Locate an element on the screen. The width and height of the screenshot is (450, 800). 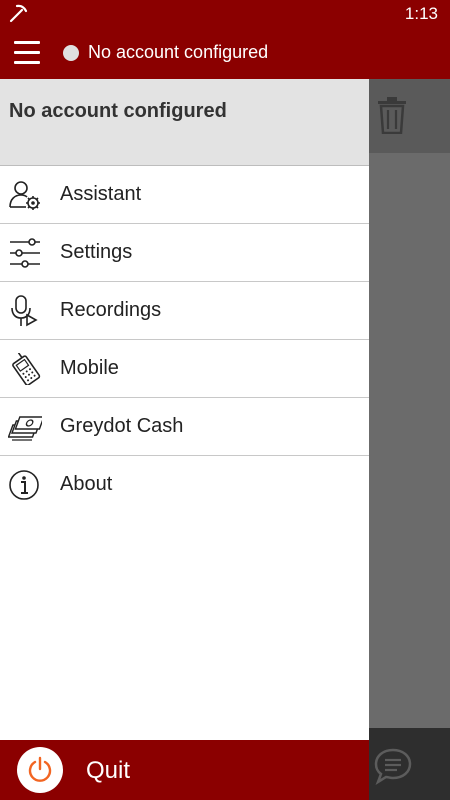
menu-item-greydot-cash: Greydot Cash is located at coordinates (184, 427).